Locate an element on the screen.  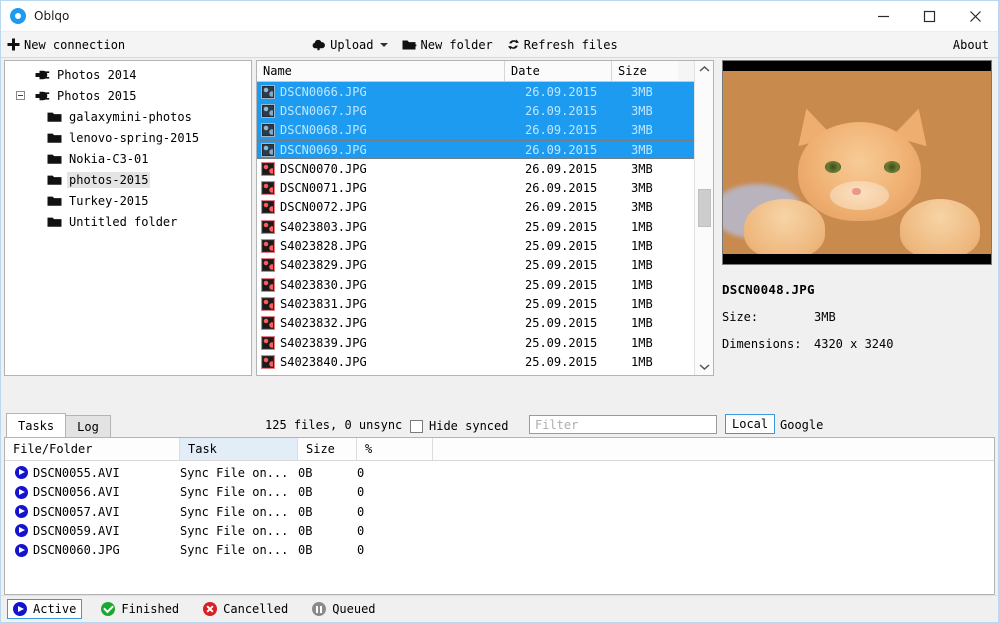
tab-log: Log is located at coordinates (88, 426).